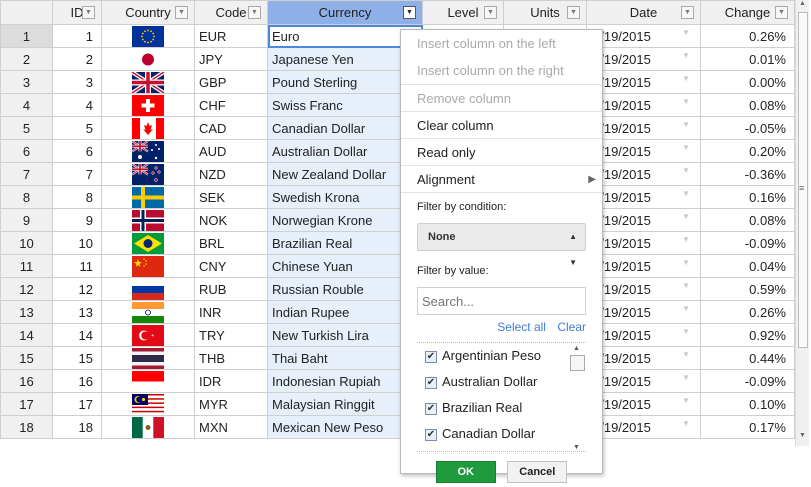 The width and height of the screenshot is (811, 487). What do you see at coordinates (501, 356) in the screenshot?
I see `filter-value-item: ✔ Argentinian Peso` at bounding box center [501, 356].